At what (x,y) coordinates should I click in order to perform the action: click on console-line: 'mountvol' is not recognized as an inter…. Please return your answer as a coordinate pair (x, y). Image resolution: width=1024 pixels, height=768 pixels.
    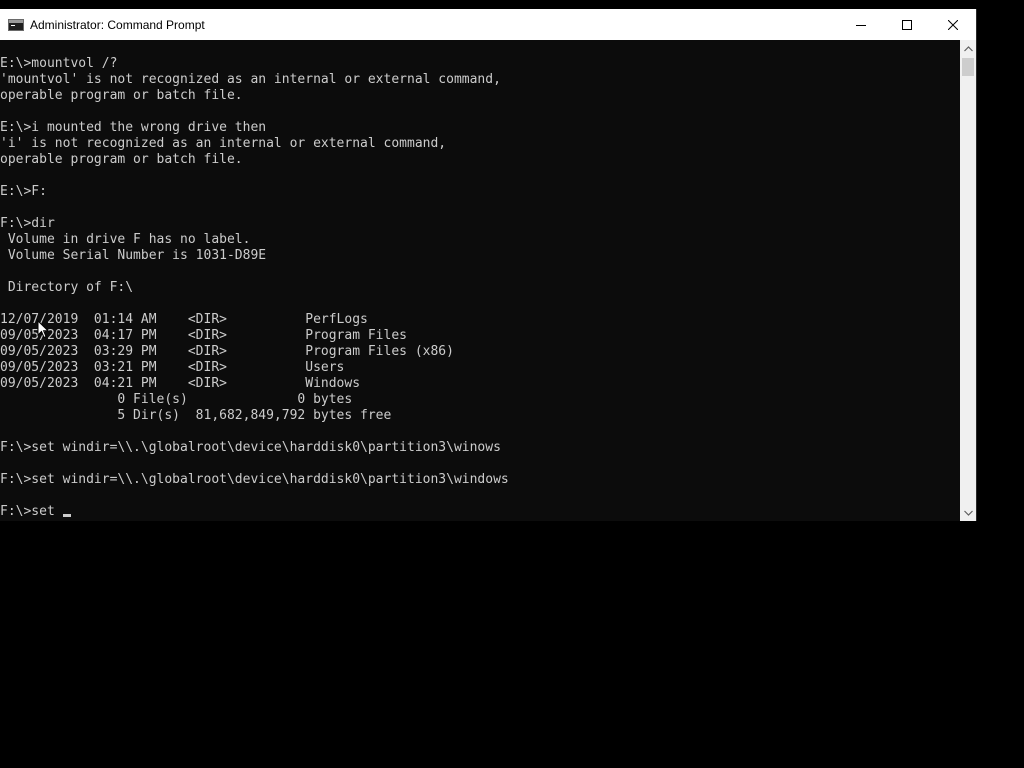
    Looking at the image, I should click on (250, 79).